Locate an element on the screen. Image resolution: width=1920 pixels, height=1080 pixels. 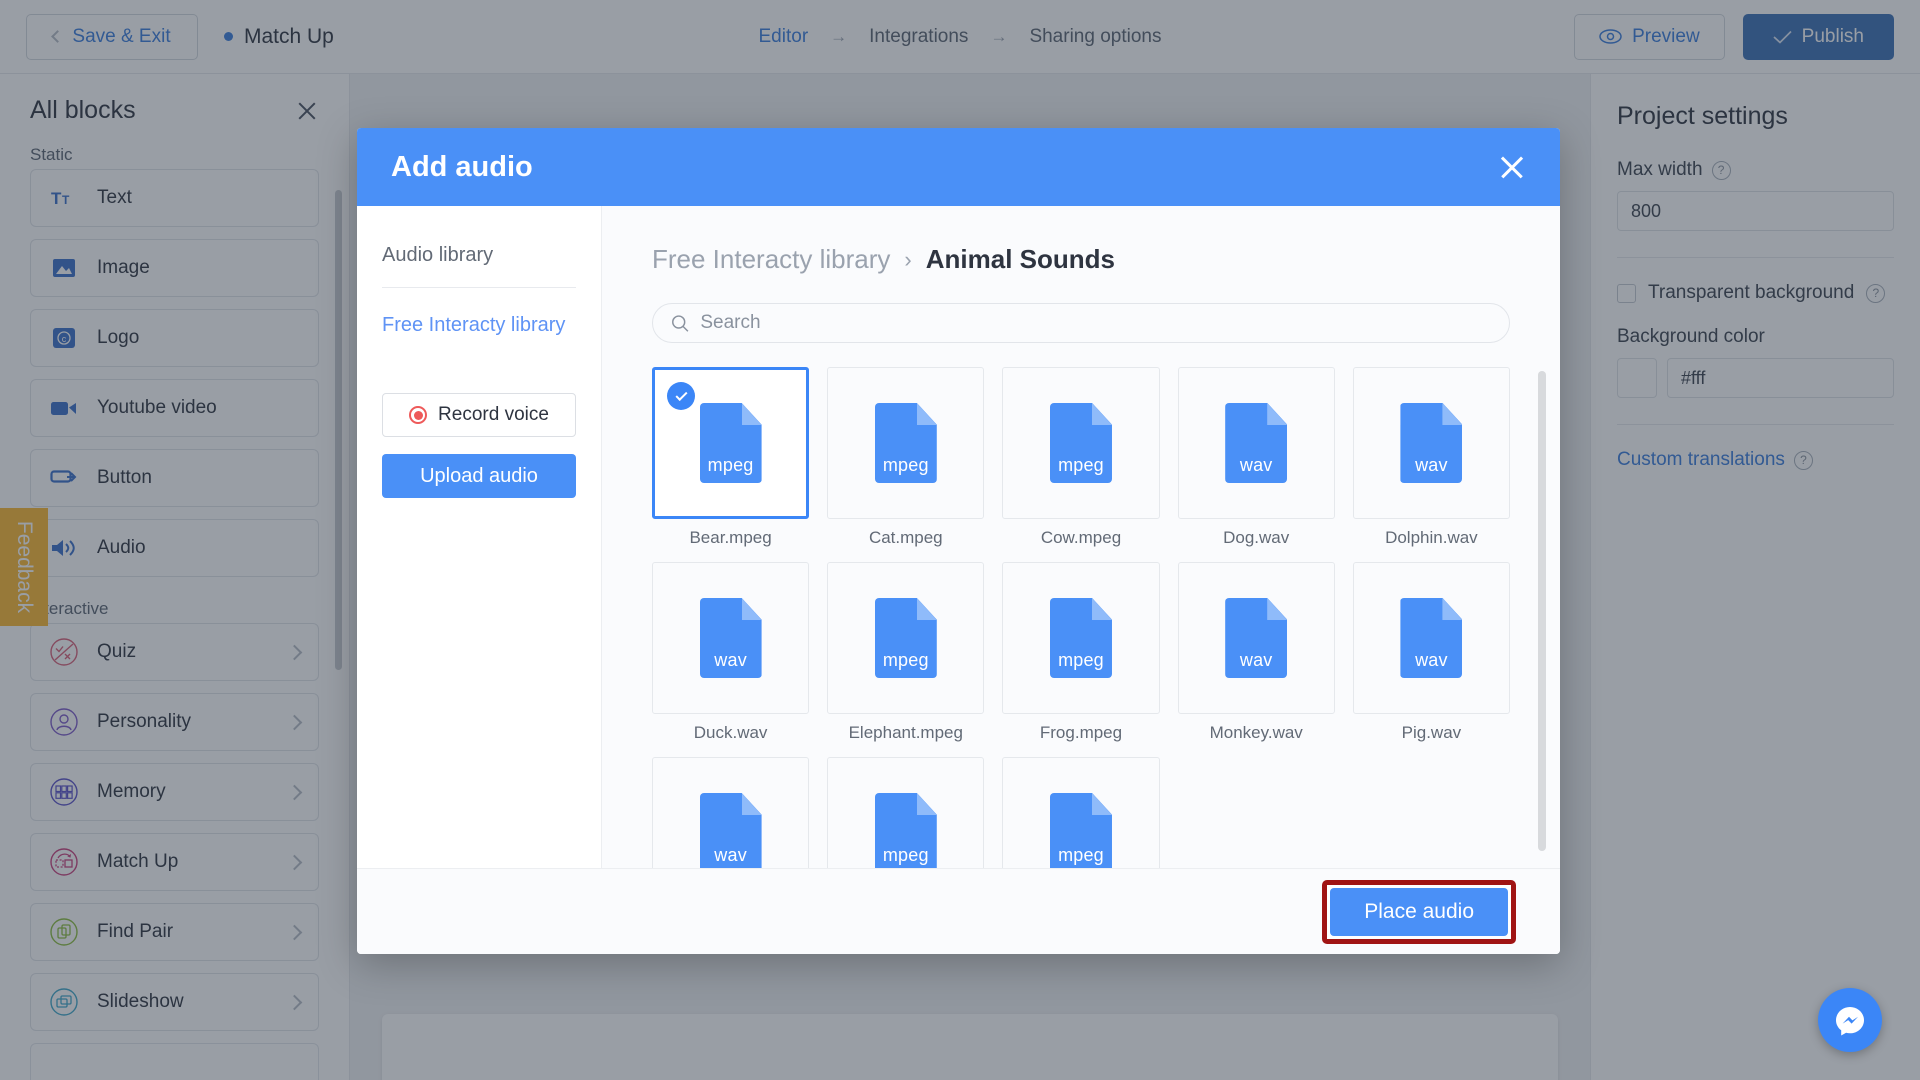
check-icon is located at coordinates (681, 396).